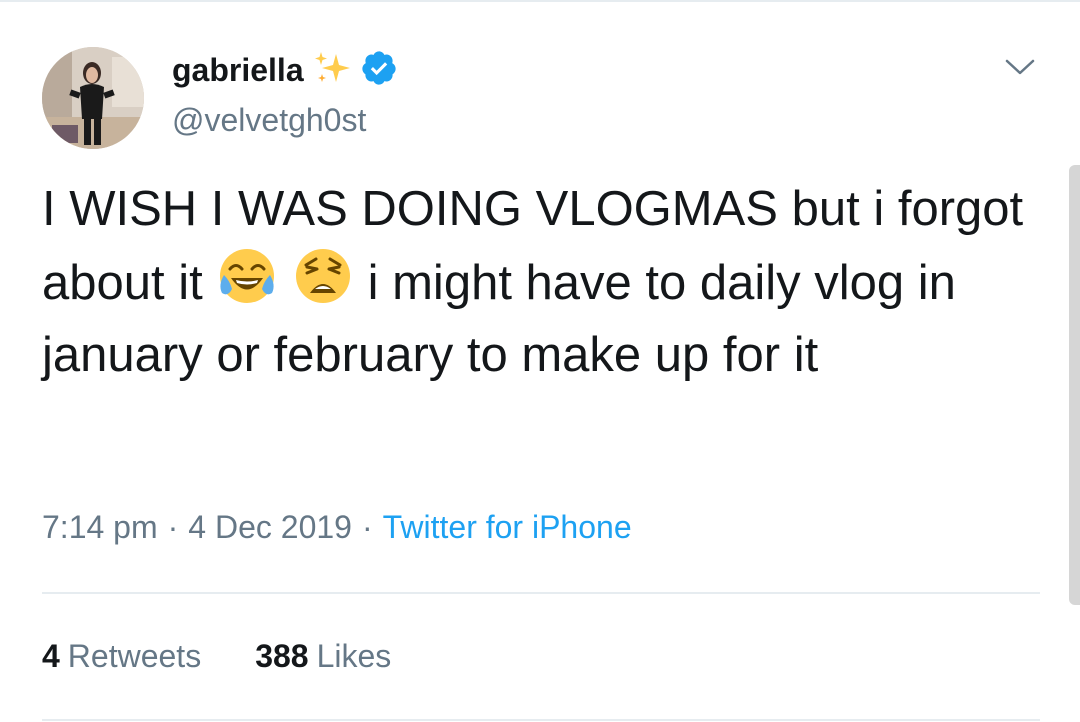 The height and width of the screenshot is (722, 1080). I want to click on likes-count: 388, so click(282, 656).